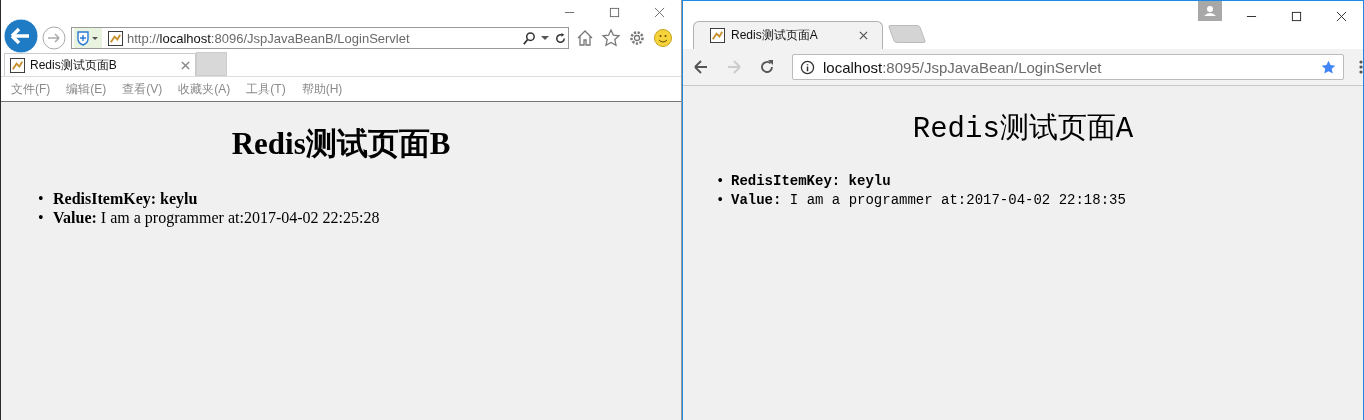  I want to click on smiley-icon, so click(663, 38).